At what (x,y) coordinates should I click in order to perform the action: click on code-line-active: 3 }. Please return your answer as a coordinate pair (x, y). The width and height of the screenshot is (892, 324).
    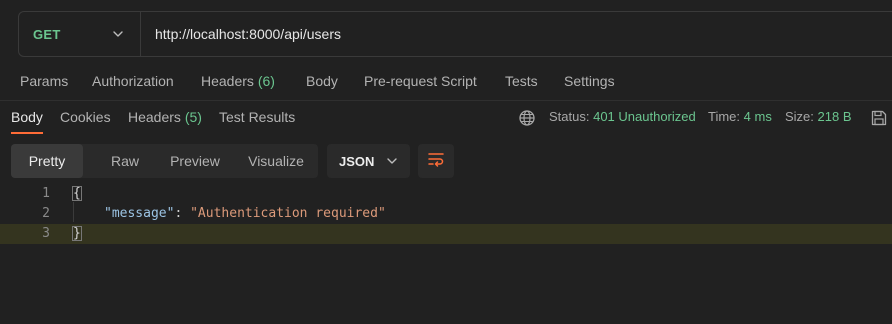
    Looking at the image, I should click on (446, 234).